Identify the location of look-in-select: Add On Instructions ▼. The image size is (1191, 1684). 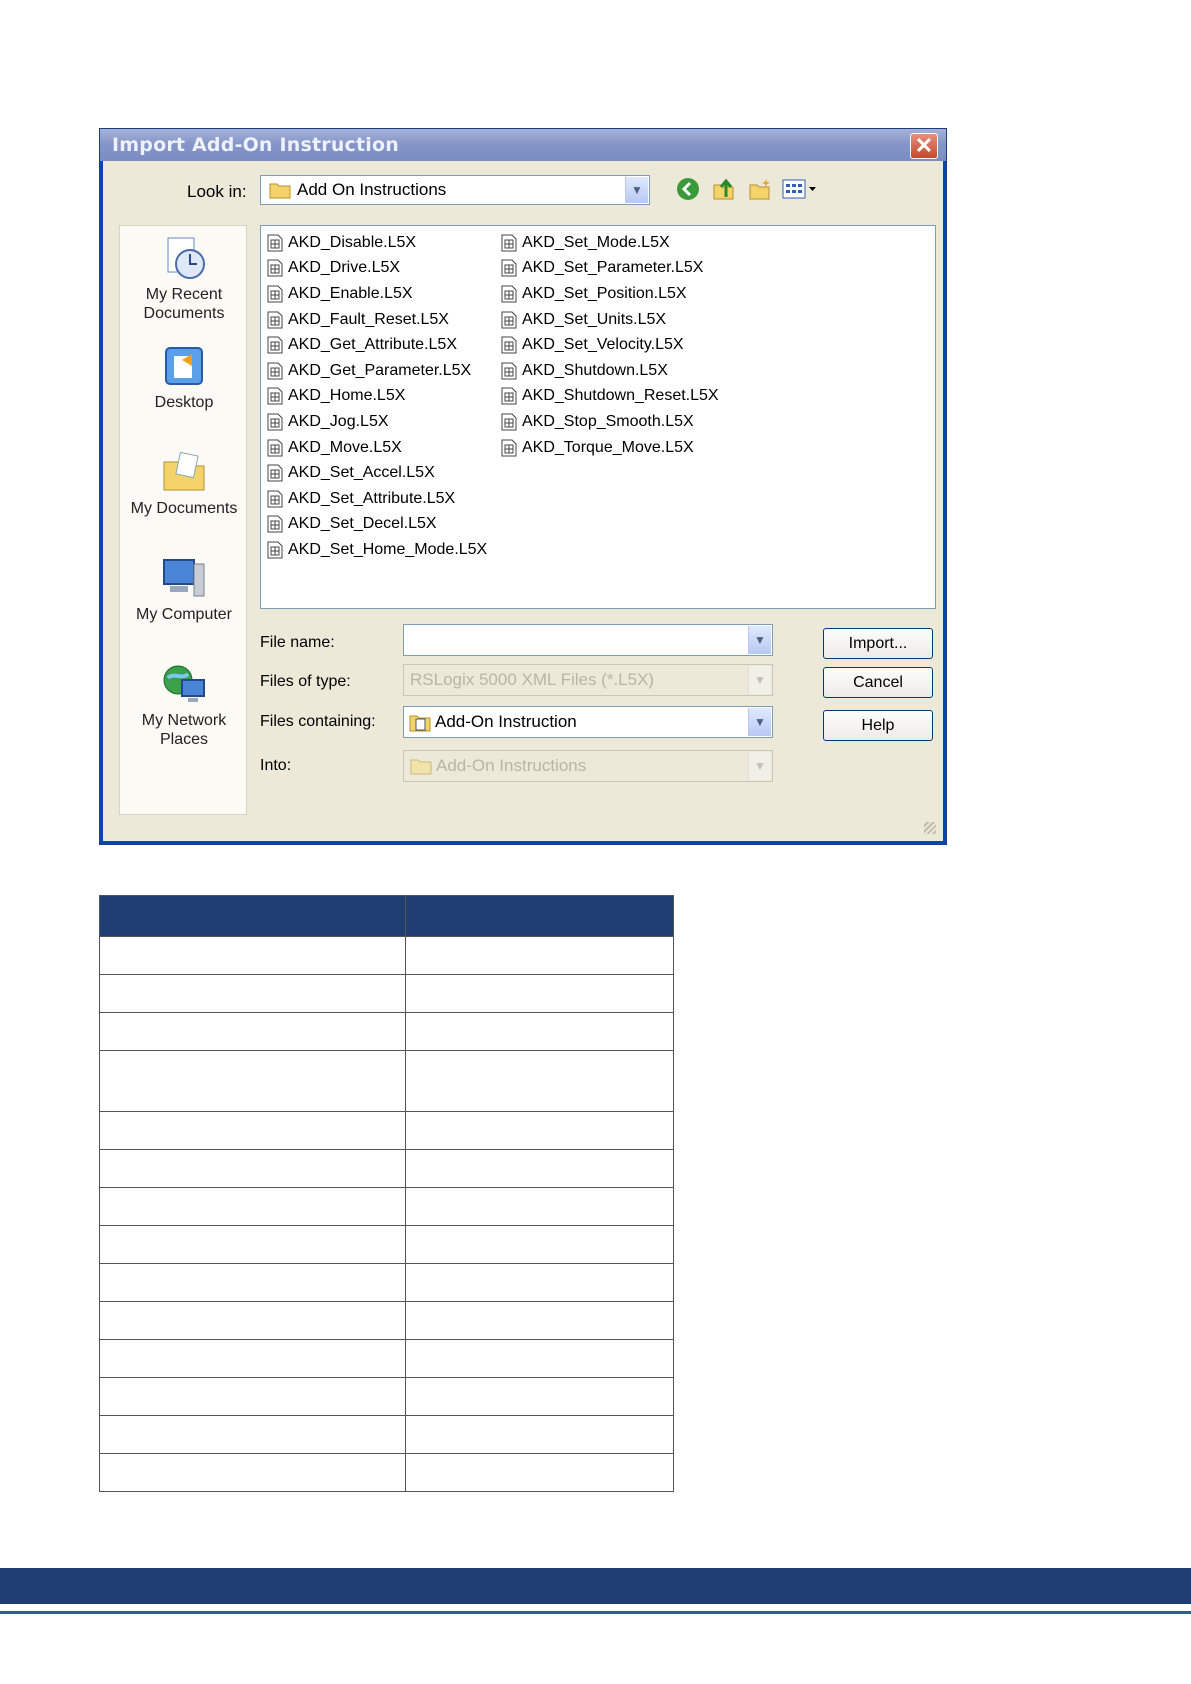
(455, 190).